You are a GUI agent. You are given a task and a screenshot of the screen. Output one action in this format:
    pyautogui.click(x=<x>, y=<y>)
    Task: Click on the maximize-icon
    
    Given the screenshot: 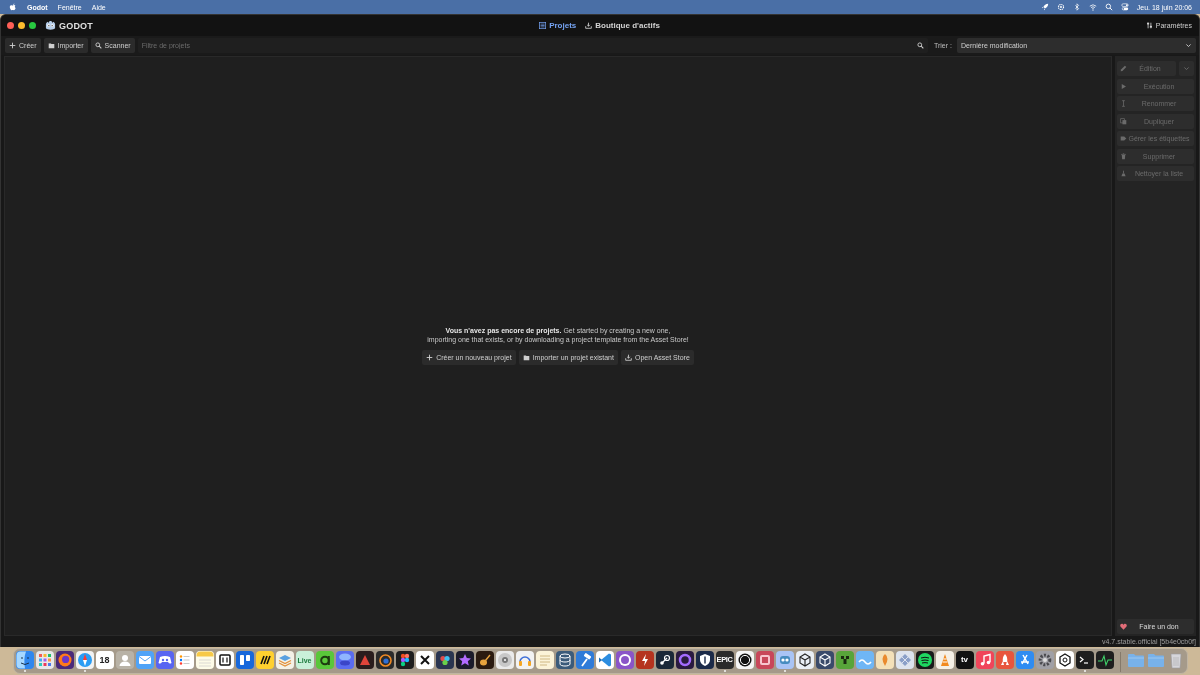 What is the action you would take?
    pyautogui.click(x=32, y=25)
    